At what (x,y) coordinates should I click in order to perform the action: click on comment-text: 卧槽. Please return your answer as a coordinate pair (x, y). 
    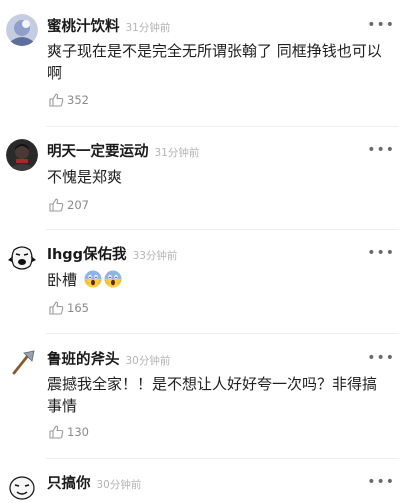
    Looking at the image, I should click on (214, 281).